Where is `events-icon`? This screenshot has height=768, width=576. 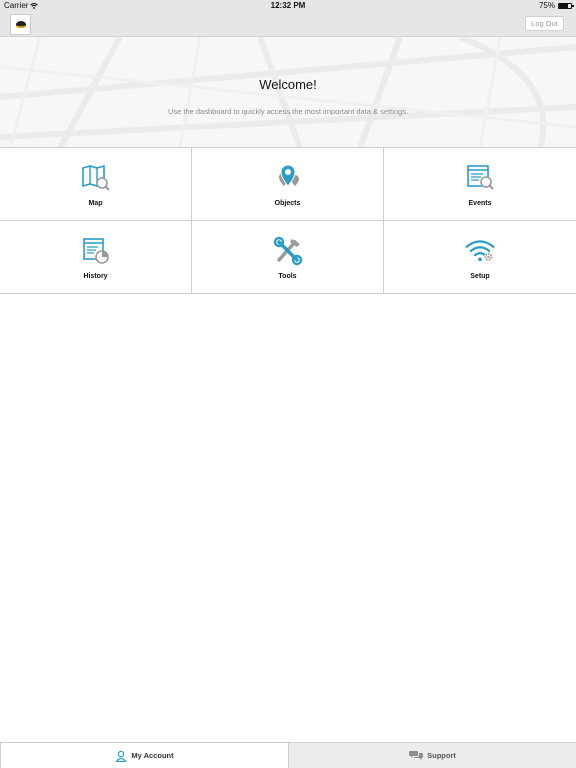 events-icon is located at coordinates (480, 178).